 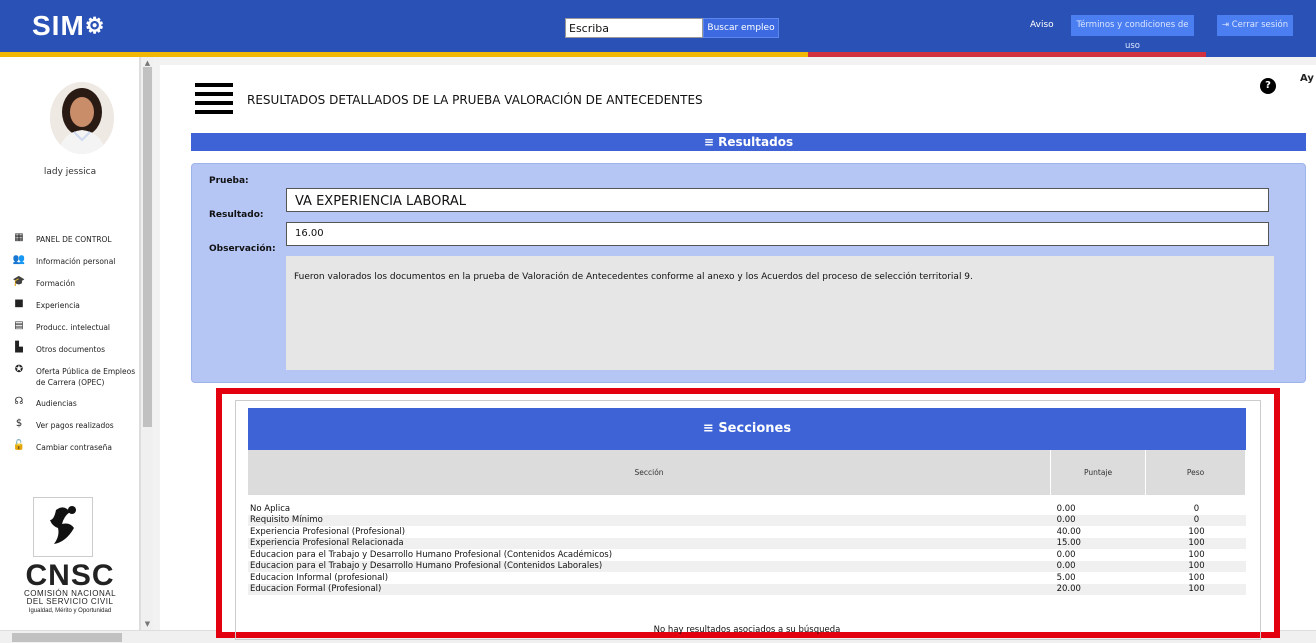 I want to click on sidebar-item-formacion: 🎓 Formación, so click(x=77, y=283).